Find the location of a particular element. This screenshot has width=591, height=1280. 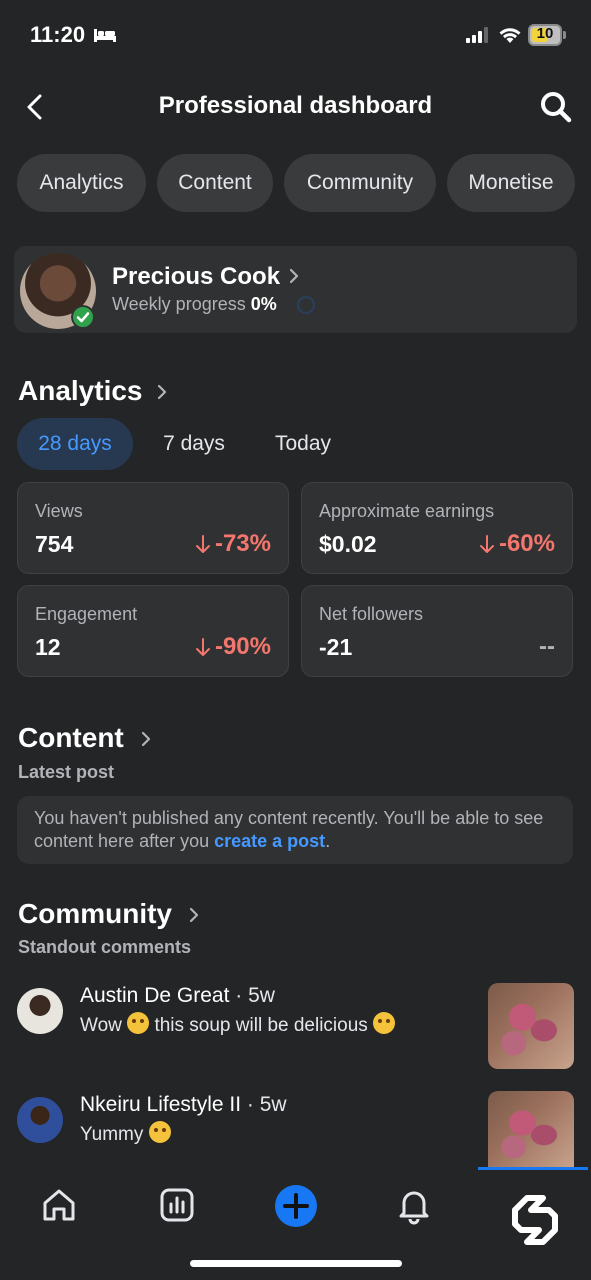

stat-card-earnings: Approximate earnings $0.02 -60% is located at coordinates (437, 528).